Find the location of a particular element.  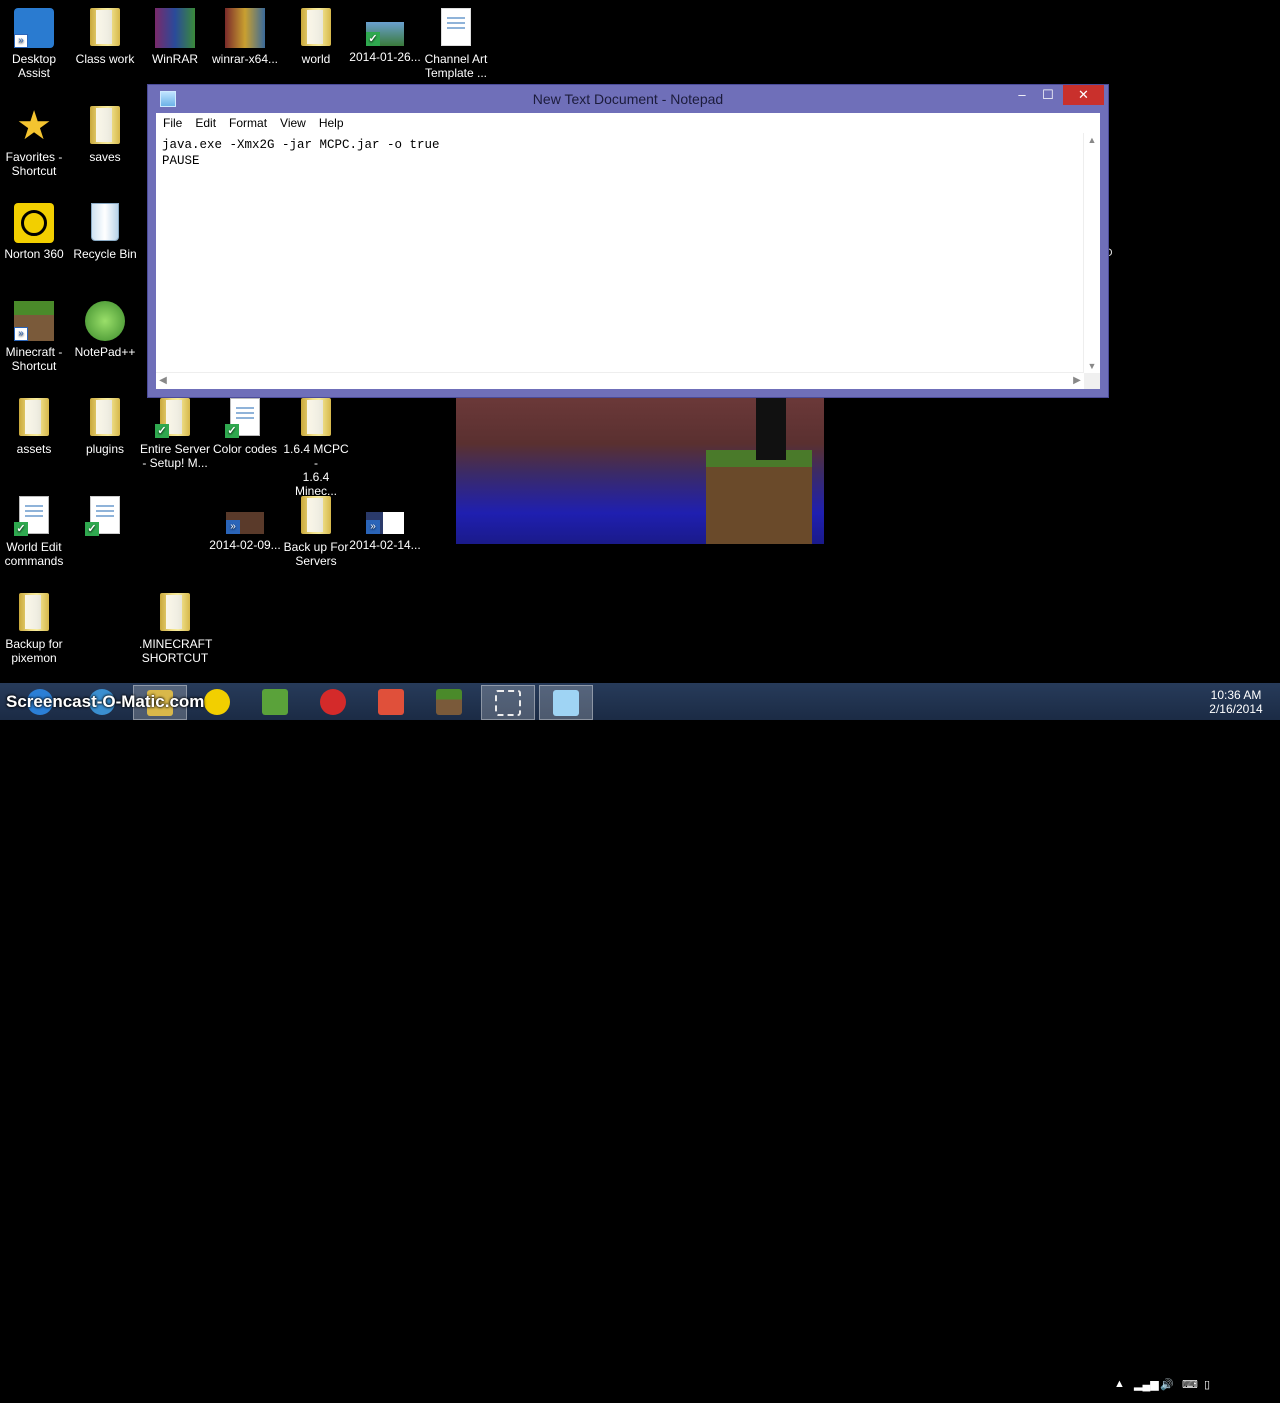

desktop-assist-icon: » is located at coordinates (34, 28).